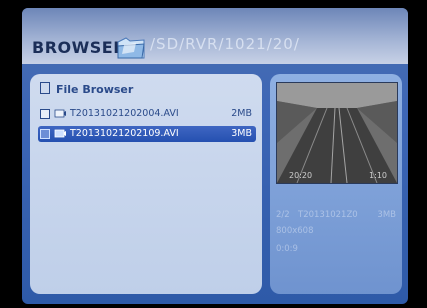 The height and width of the screenshot is (308, 427). What do you see at coordinates (124, 113) in the screenshot?
I see `file-name: T20131021202004.AVI` at bounding box center [124, 113].